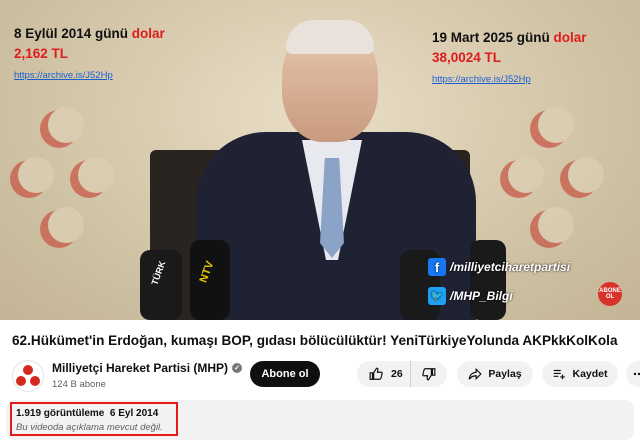 The image size is (640, 442). I want to click on save-button: Kaydet, so click(580, 374).